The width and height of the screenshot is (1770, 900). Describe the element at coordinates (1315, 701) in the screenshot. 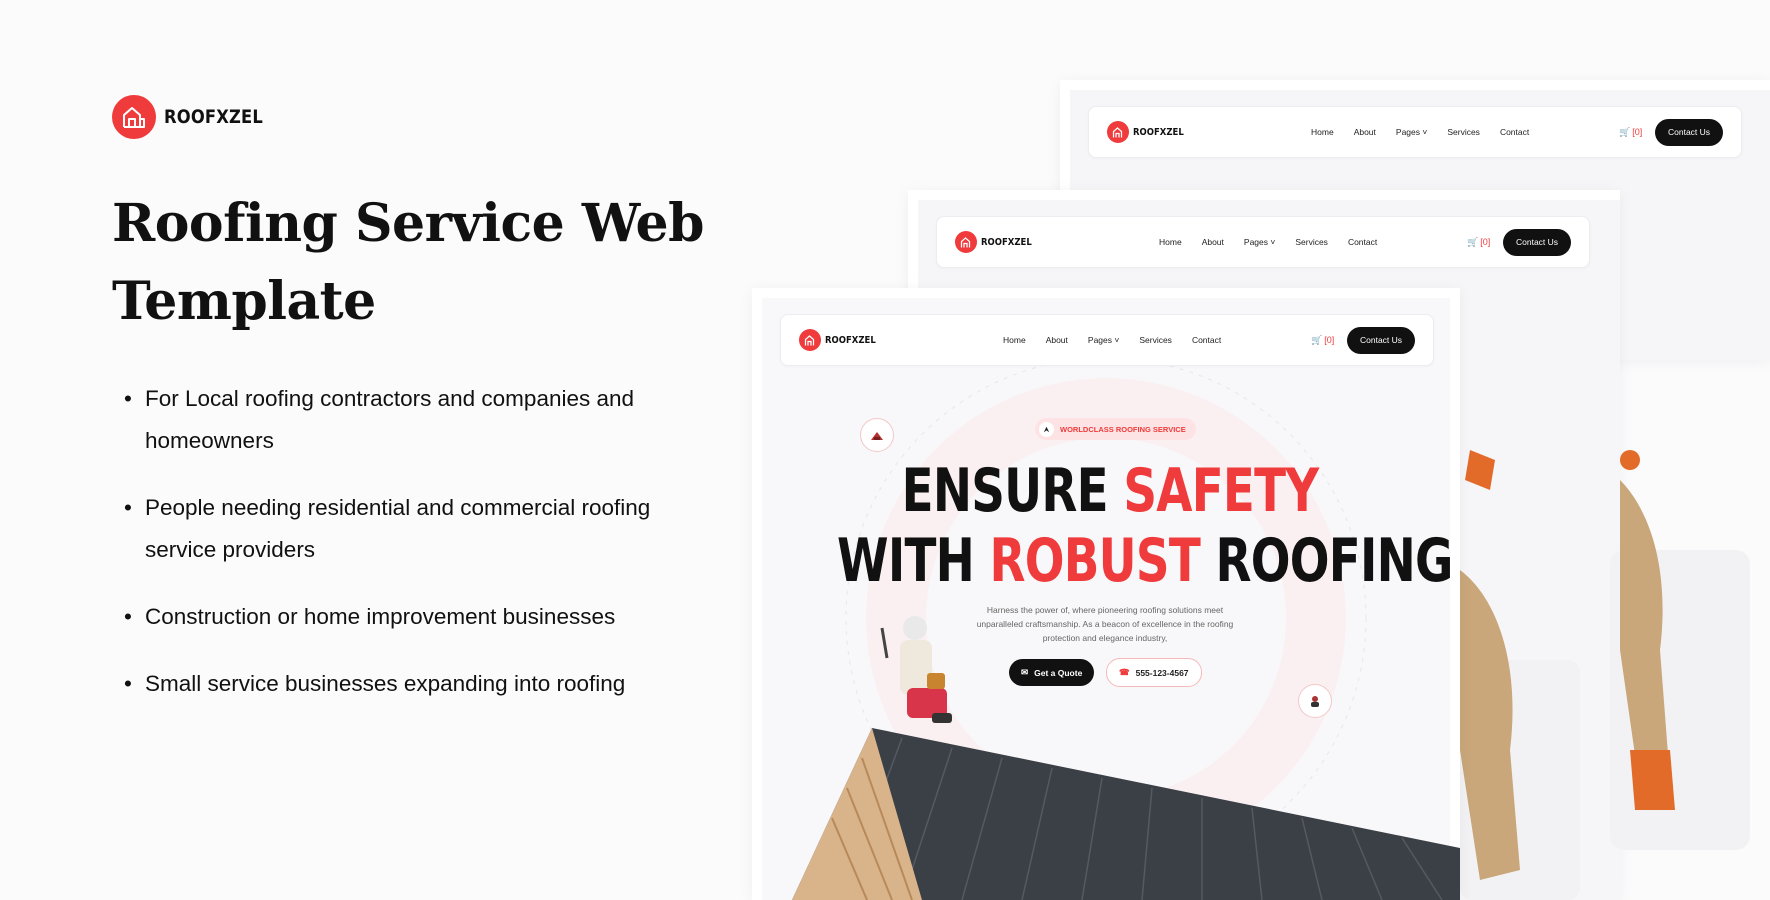

I see `worker-badge-icon` at that location.